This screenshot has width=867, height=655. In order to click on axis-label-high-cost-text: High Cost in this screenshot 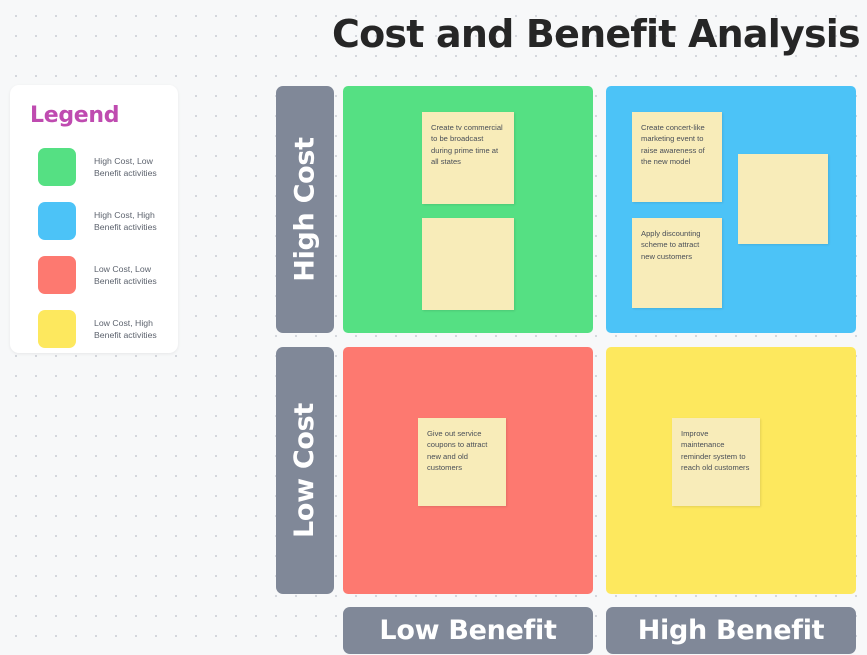, I will do `click(305, 209)`.